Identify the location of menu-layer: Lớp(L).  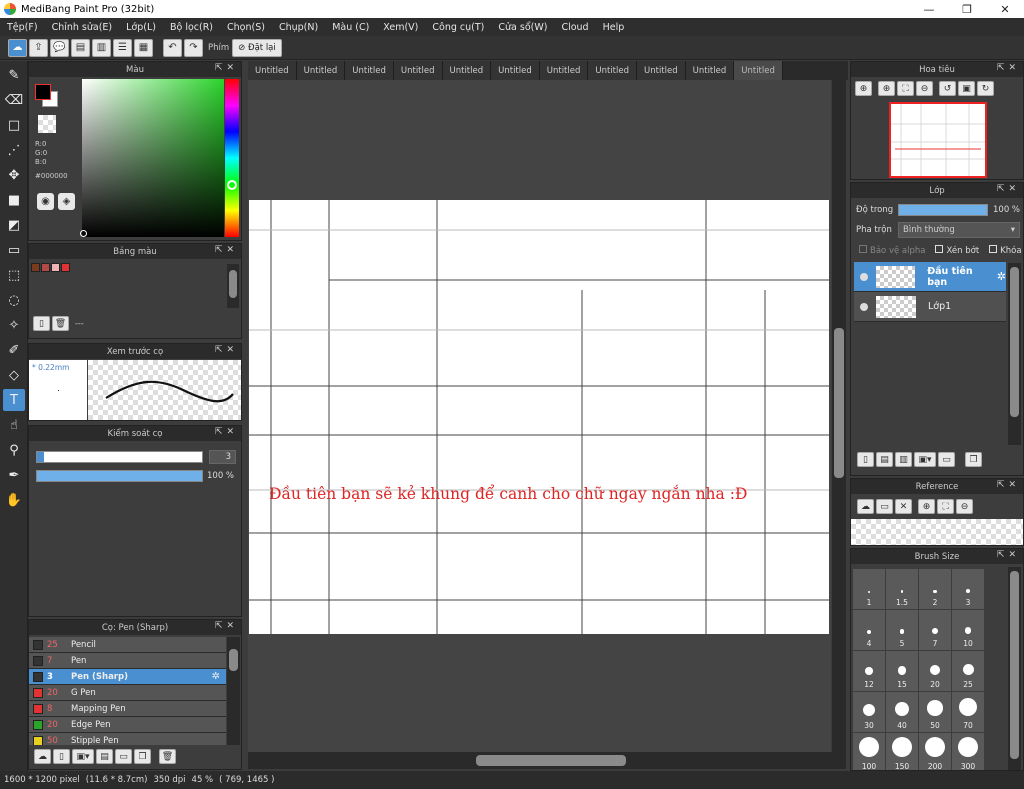
(141, 27).